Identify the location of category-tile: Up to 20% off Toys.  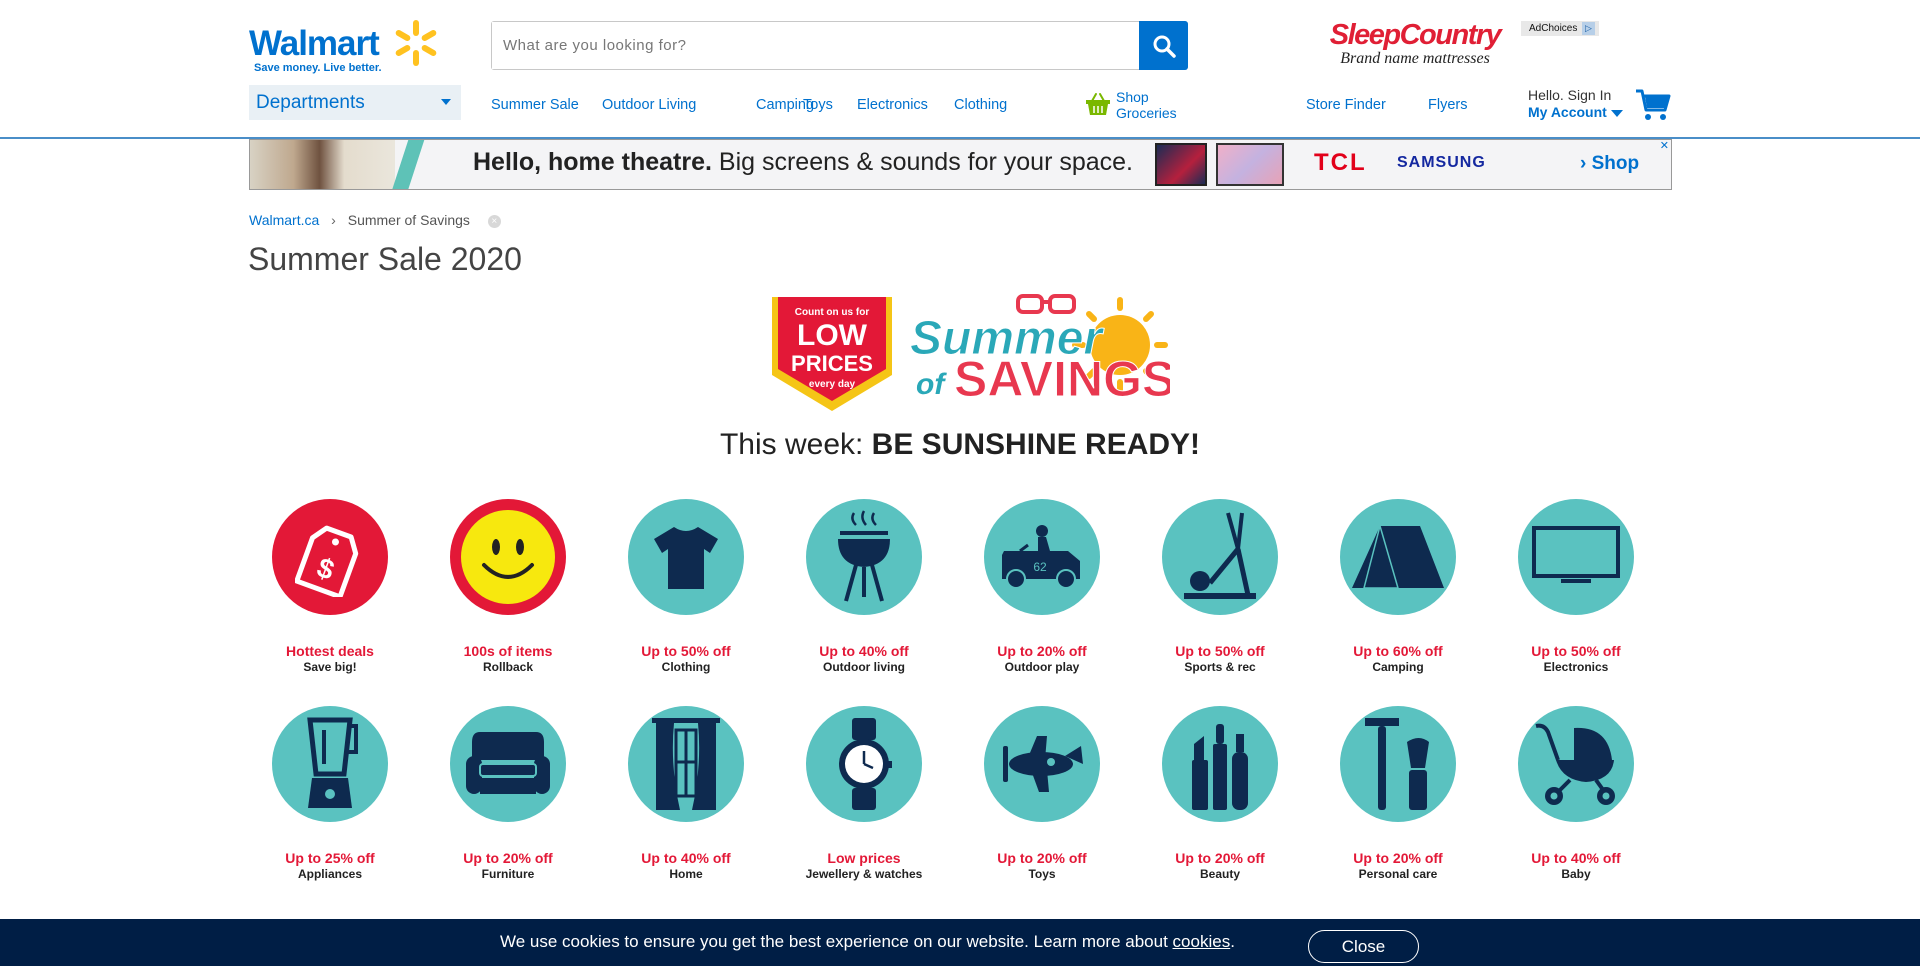
(1042, 794).